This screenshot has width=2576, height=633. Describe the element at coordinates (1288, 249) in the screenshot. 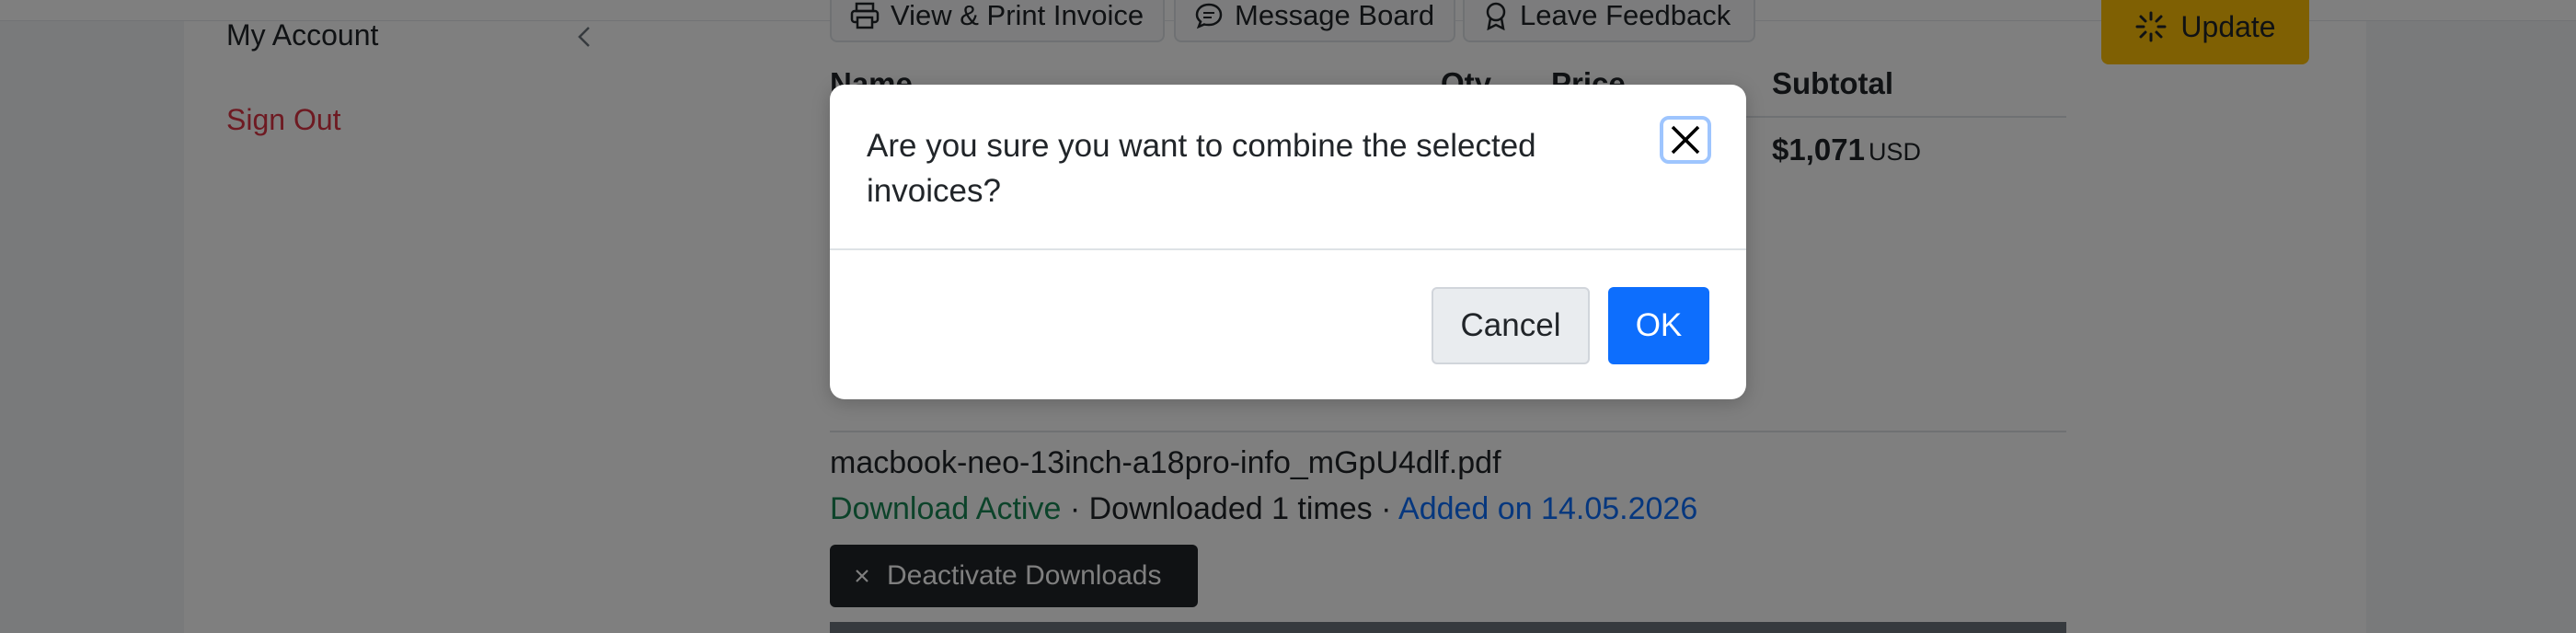

I see `modal-divider` at that location.